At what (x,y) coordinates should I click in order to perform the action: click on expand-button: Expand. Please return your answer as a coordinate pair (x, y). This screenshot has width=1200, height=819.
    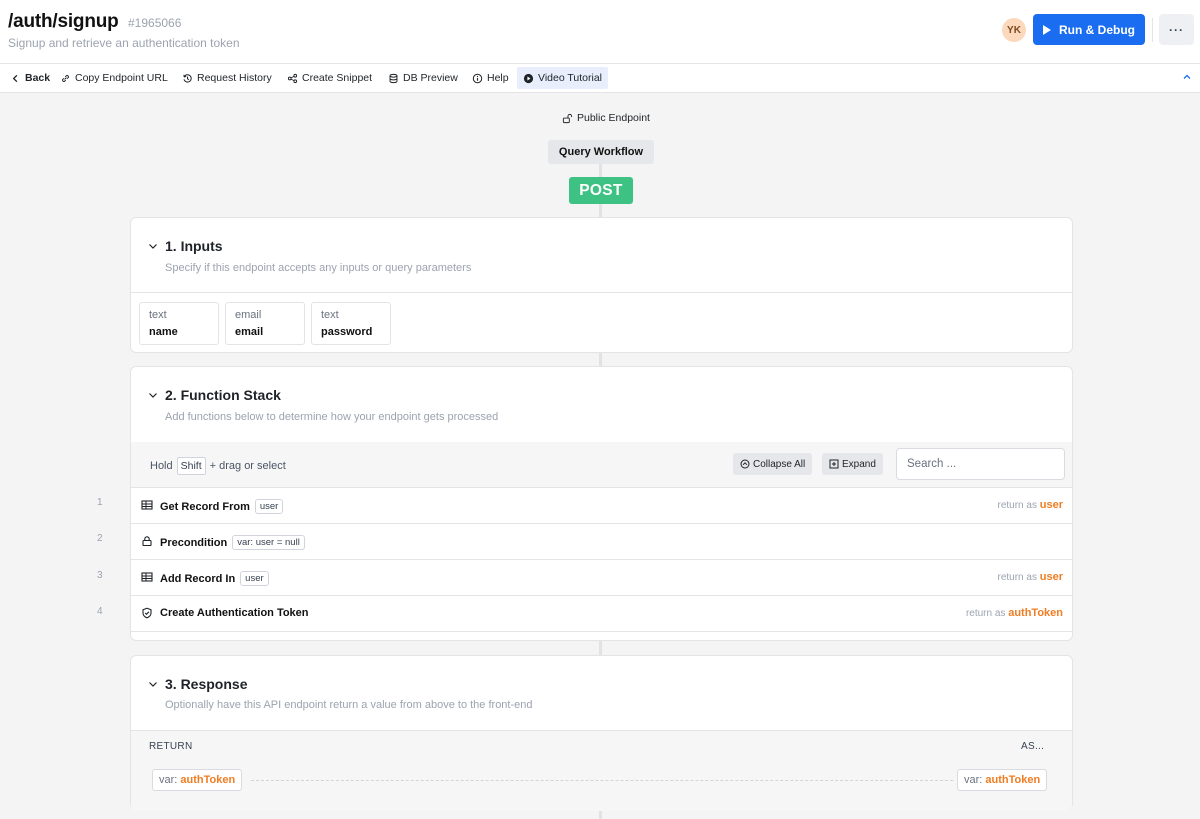
    Looking at the image, I should click on (852, 464).